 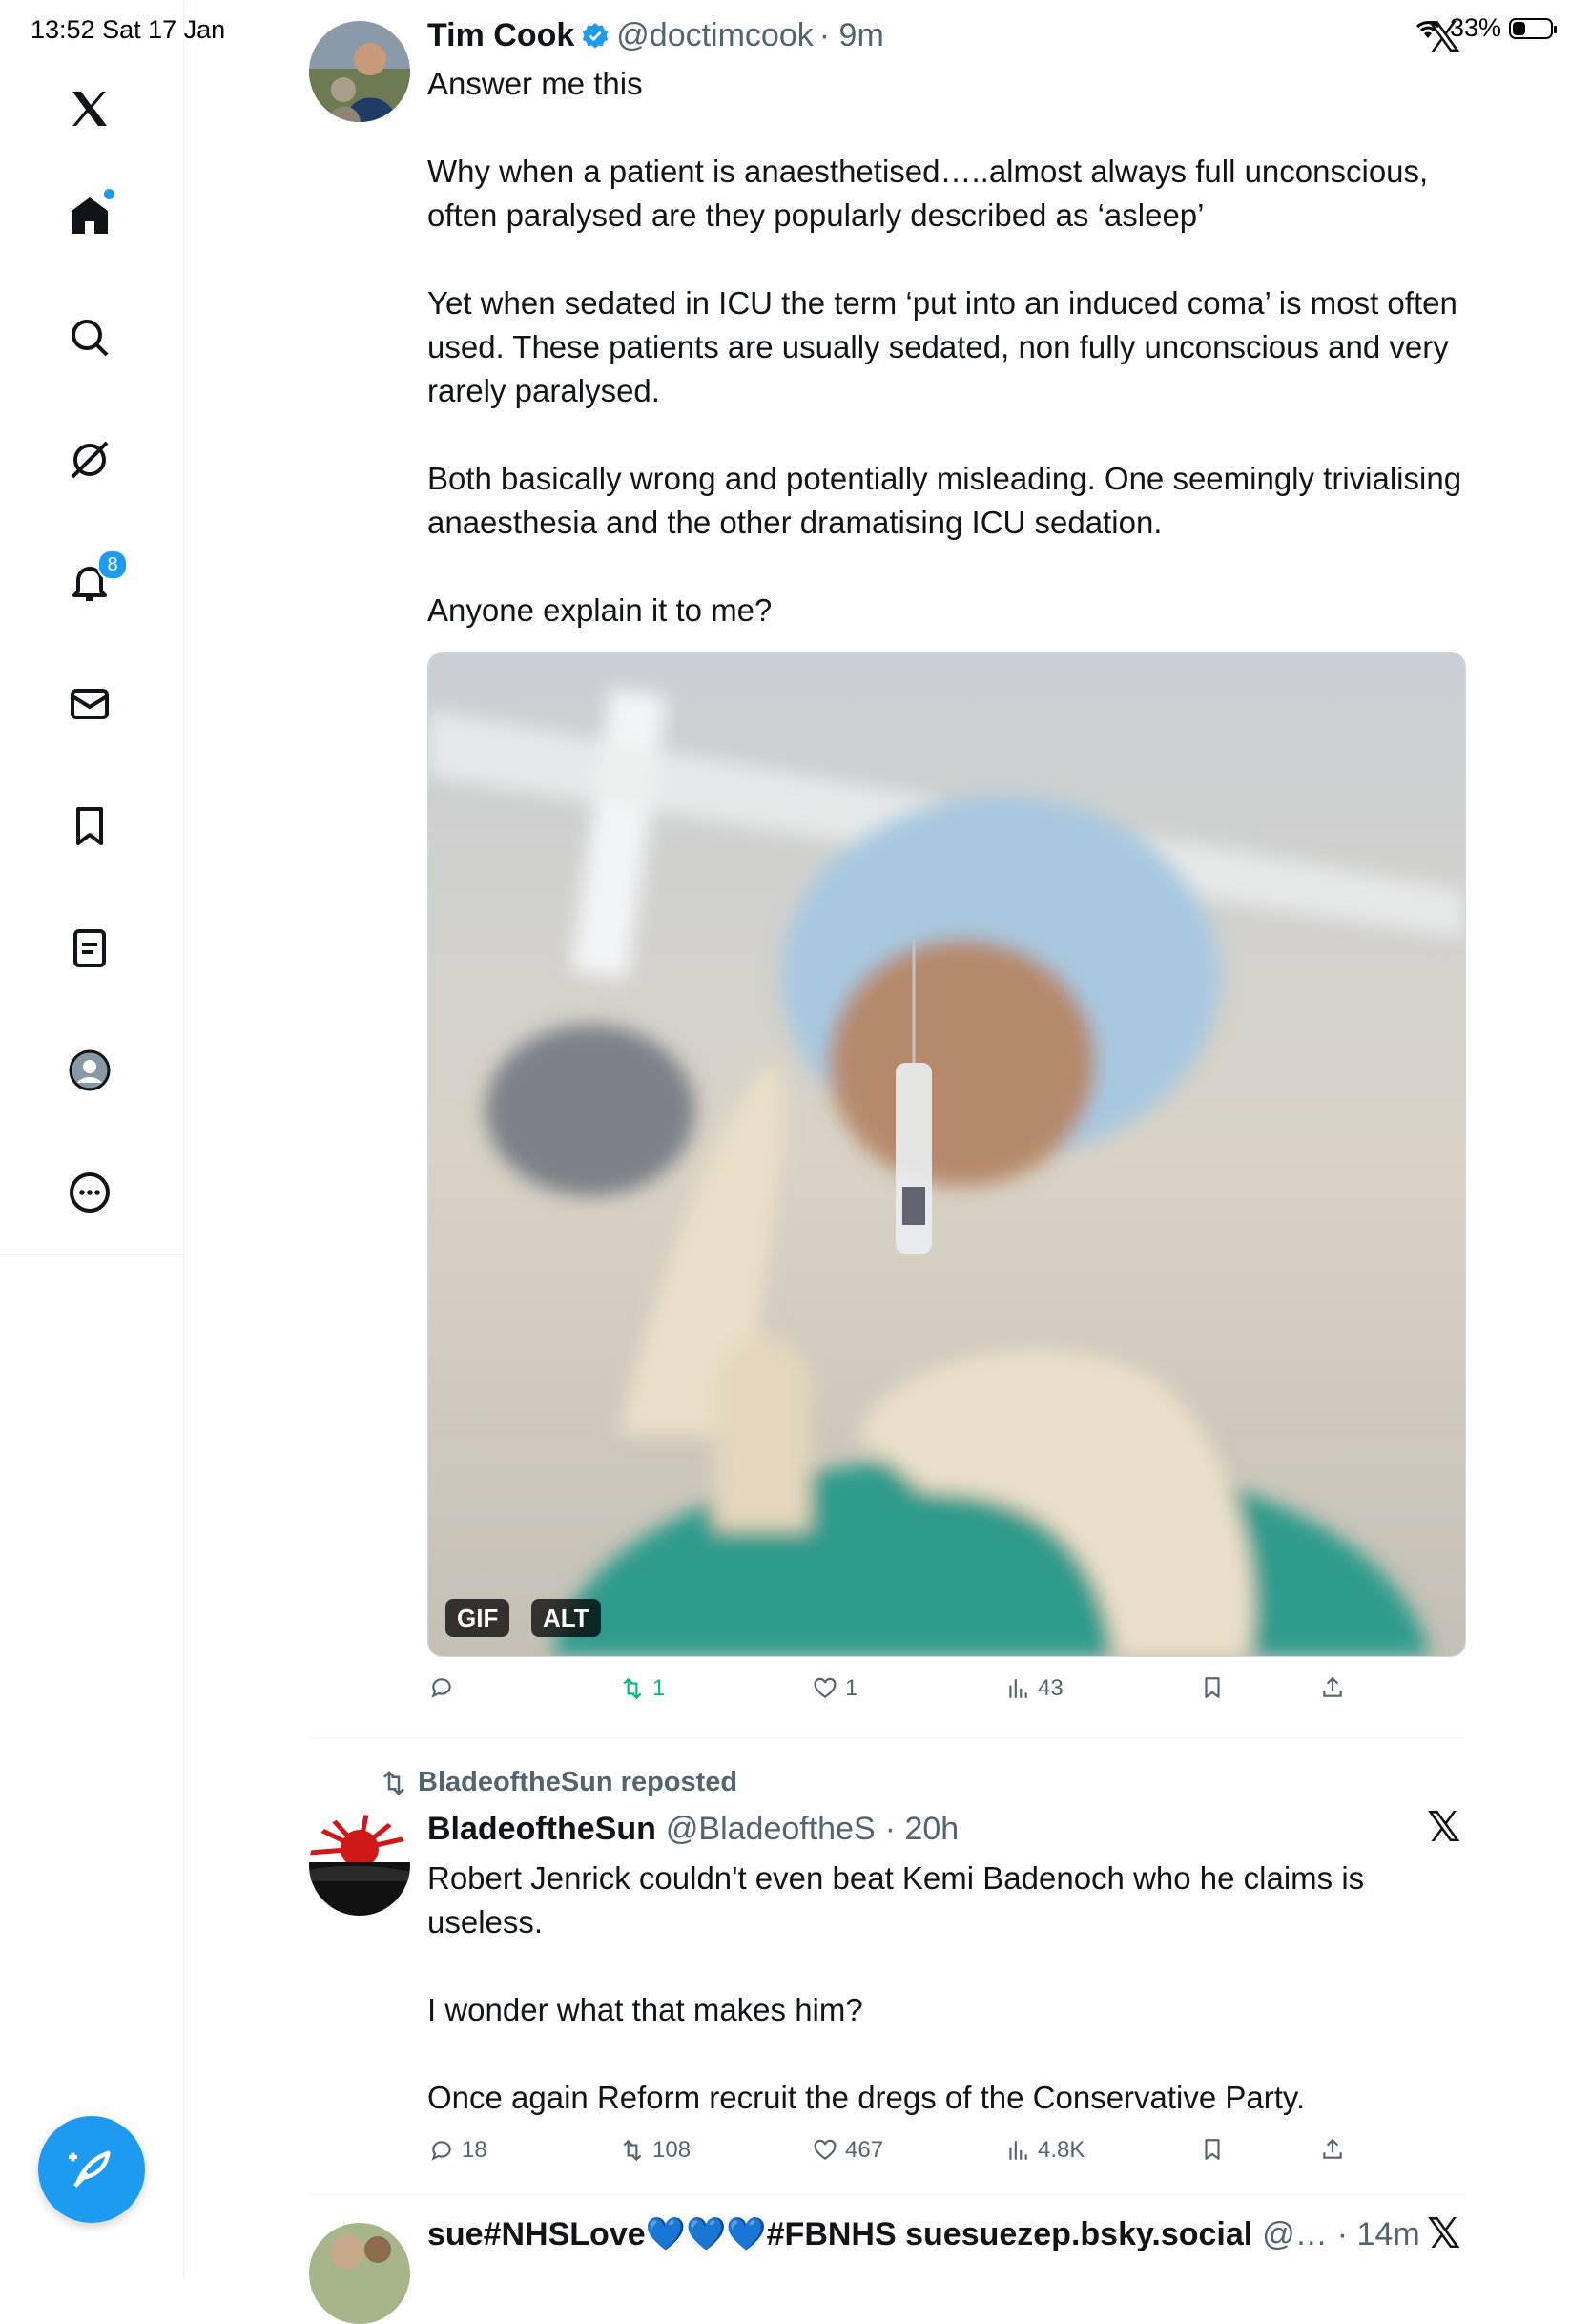 What do you see at coordinates (477, 1618) in the screenshot?
I see `gif-badge: GIF` at bounding box center [477, 1618].